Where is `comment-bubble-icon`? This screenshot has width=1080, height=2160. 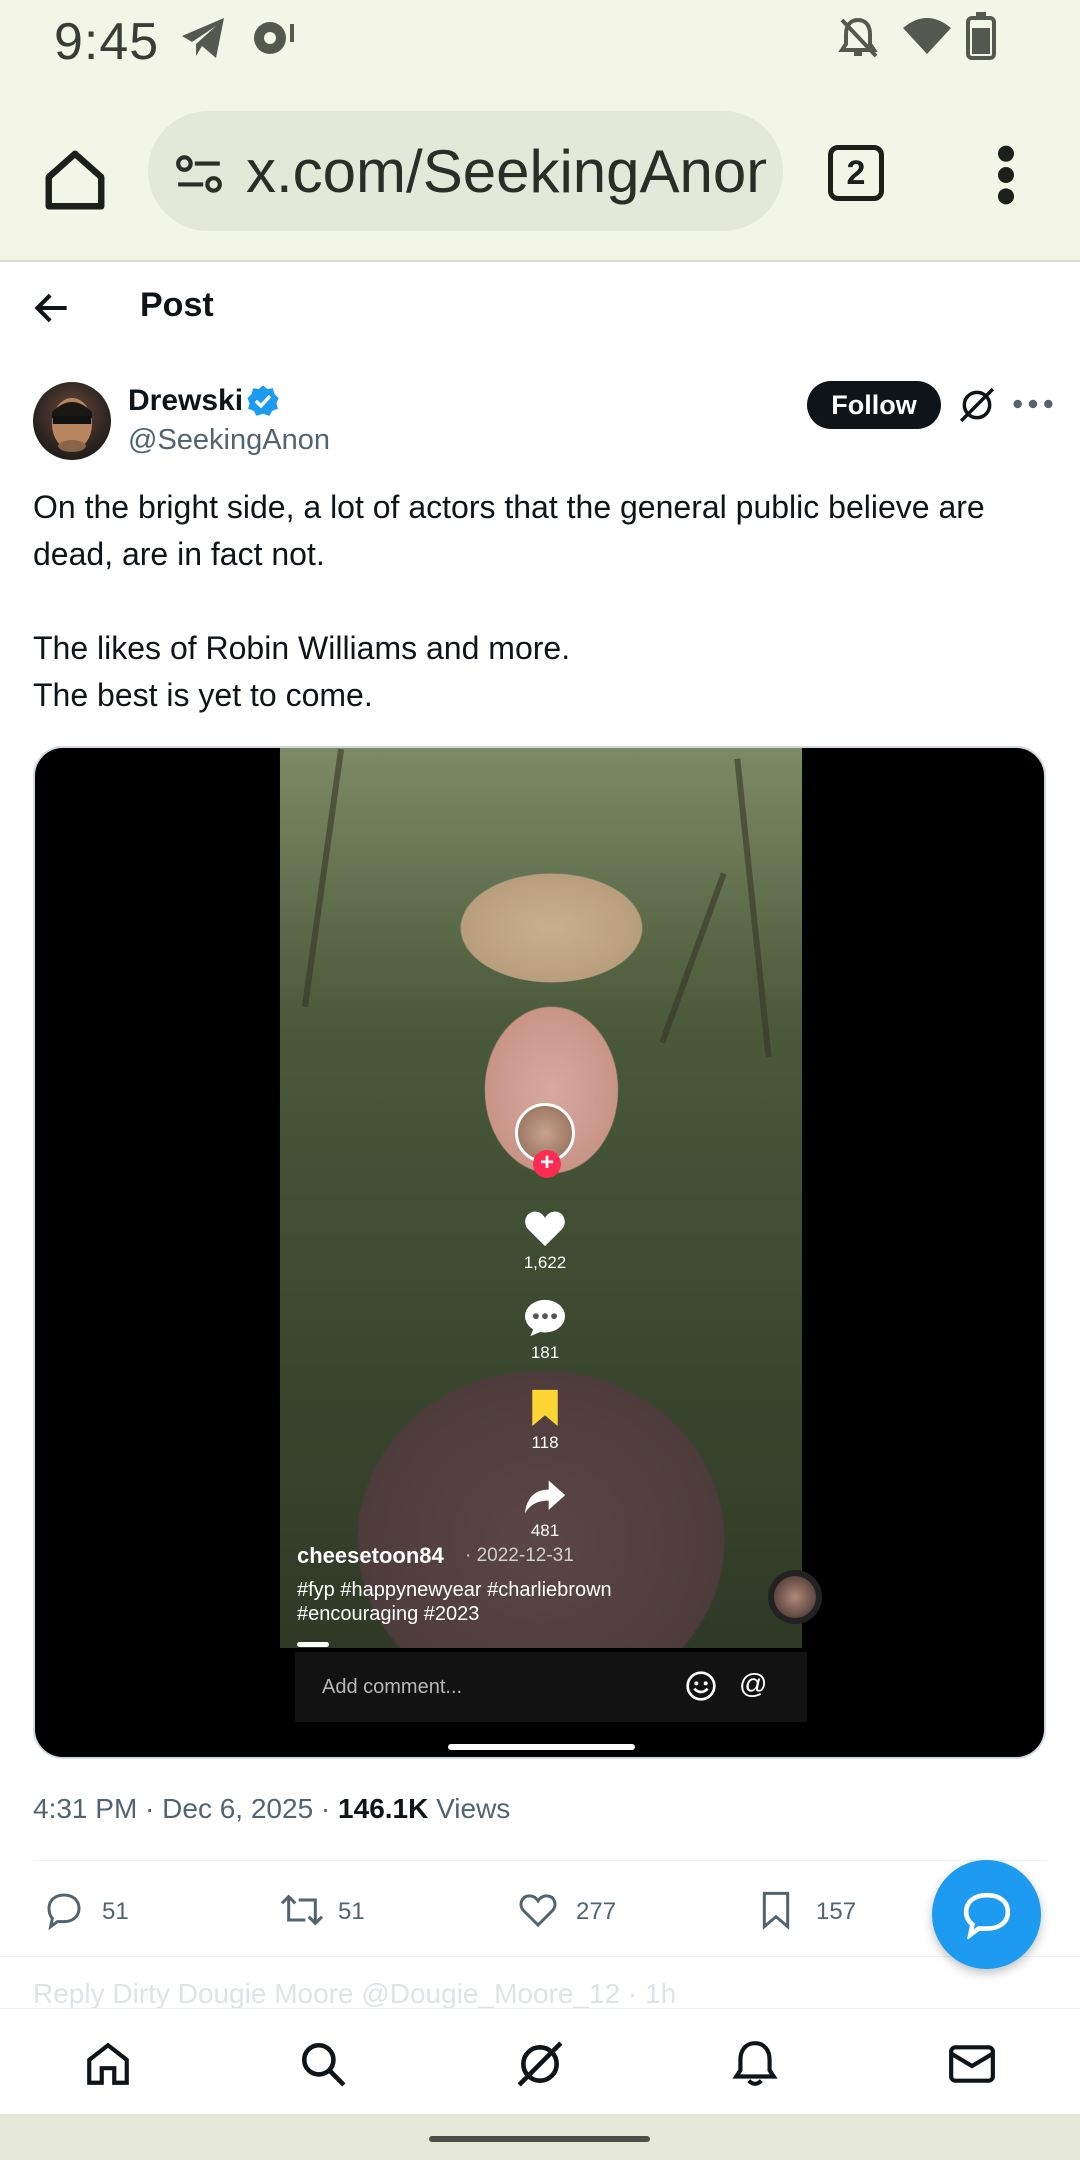 comment-bubble-icon is located at coordinates (545, 1318).